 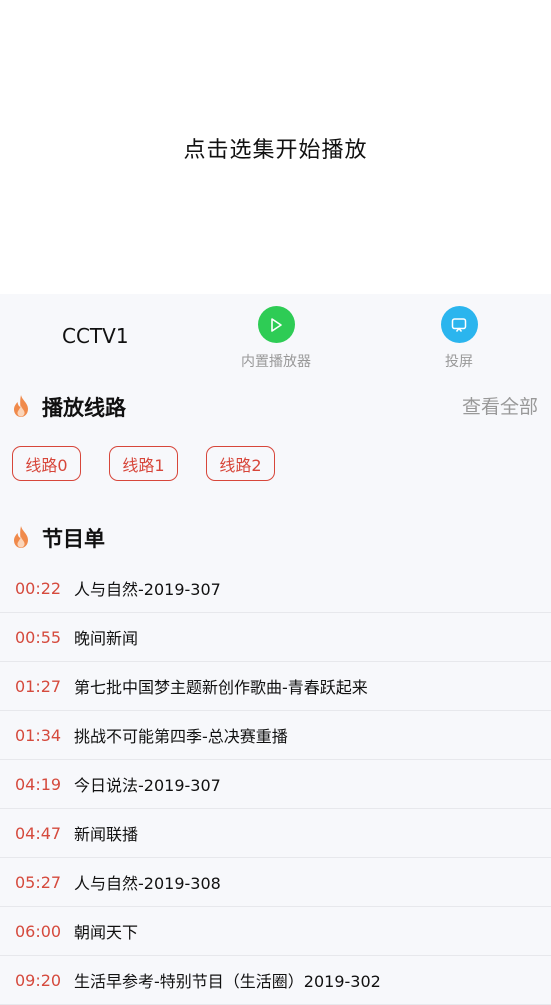 I want to click on program-row: 09:20 生活早参考-特别节目（生活圈）2019-302, so click(x=275, y=980).